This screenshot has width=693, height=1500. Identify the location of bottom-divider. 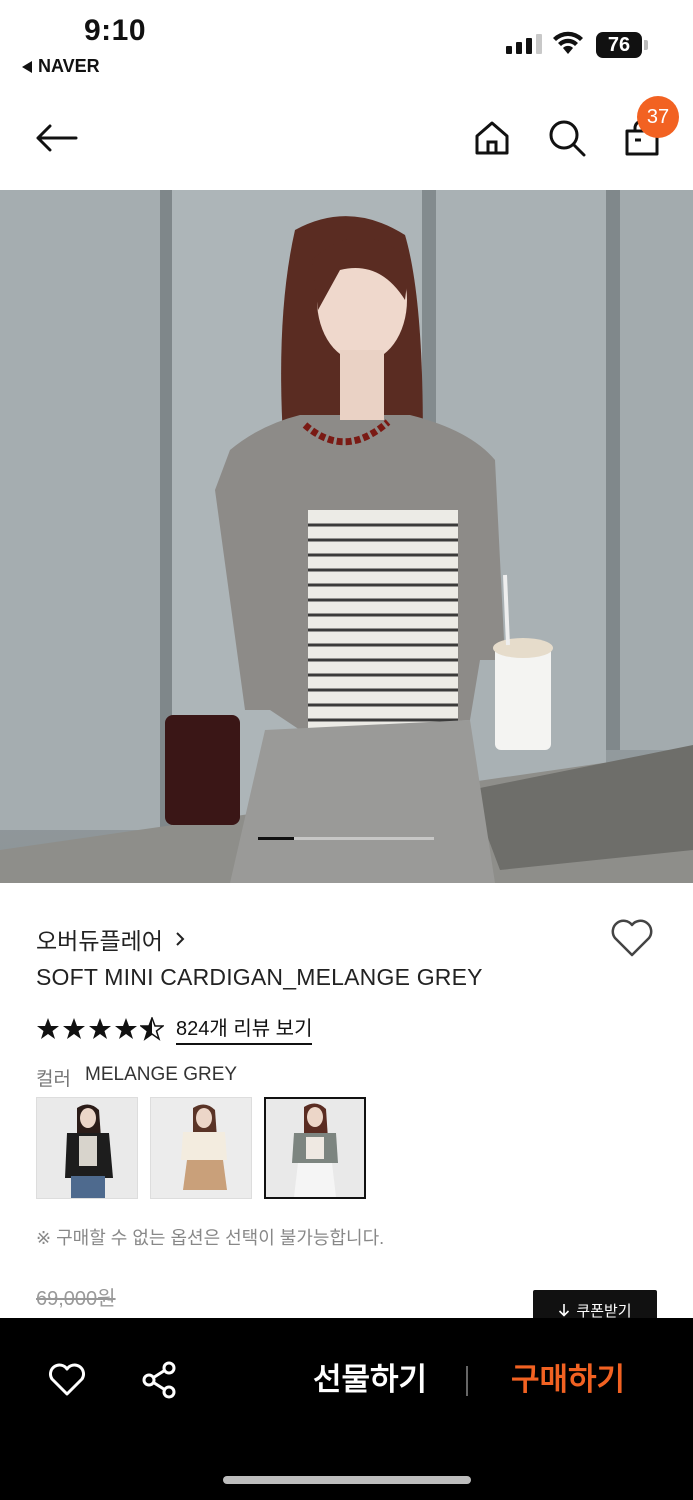
(467, 1381).